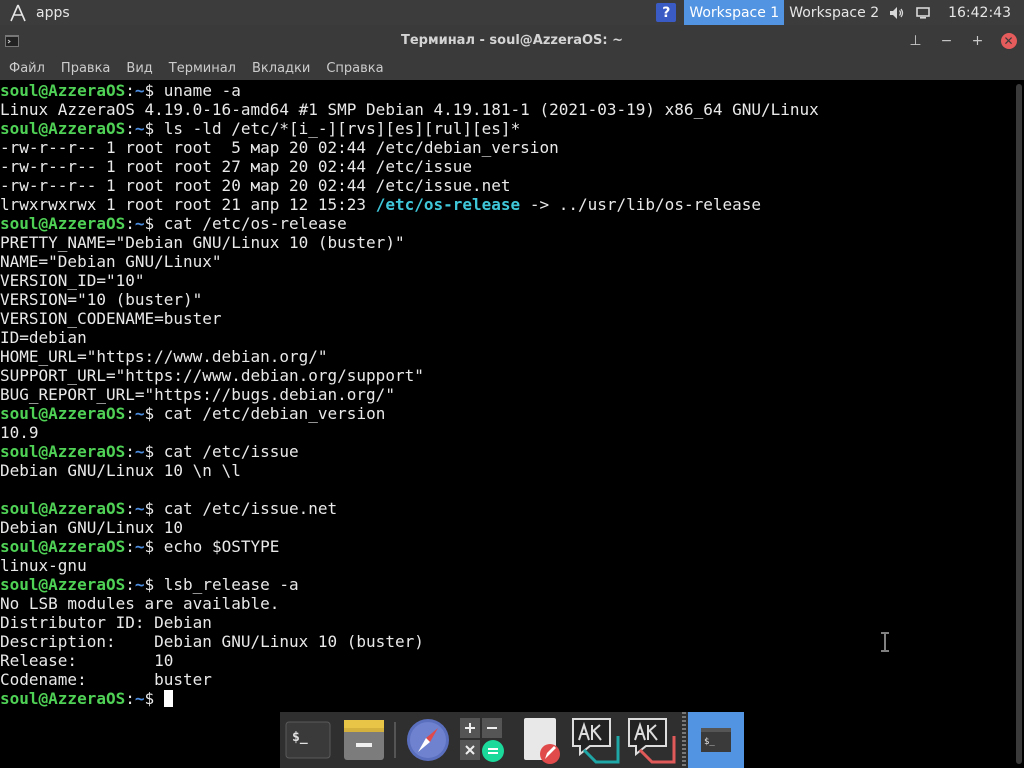 The height and width of the screenshot is (768, 1024). What do you see at coordinates (188, 204) in the screenshot?
I see `output-text: lrwxrwxrwx 1 root root 21 апр 12 15:23` at bounding box center [188, 204].